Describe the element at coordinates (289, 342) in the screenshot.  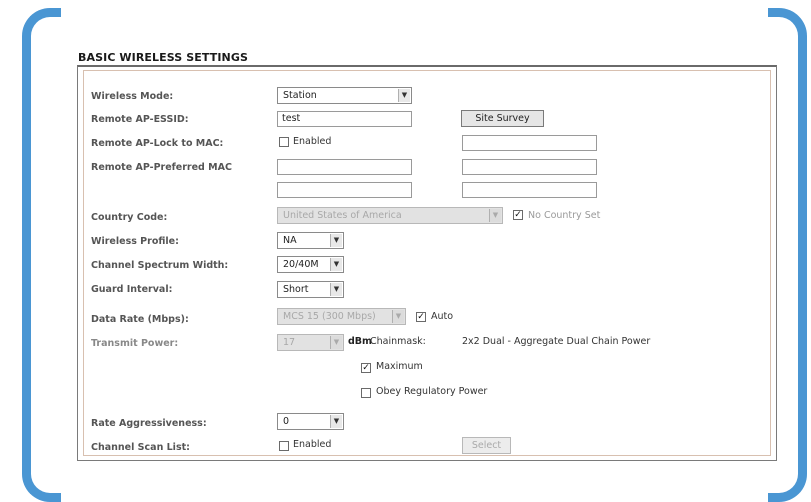
I see `transmit-power-value: 17` at that location.